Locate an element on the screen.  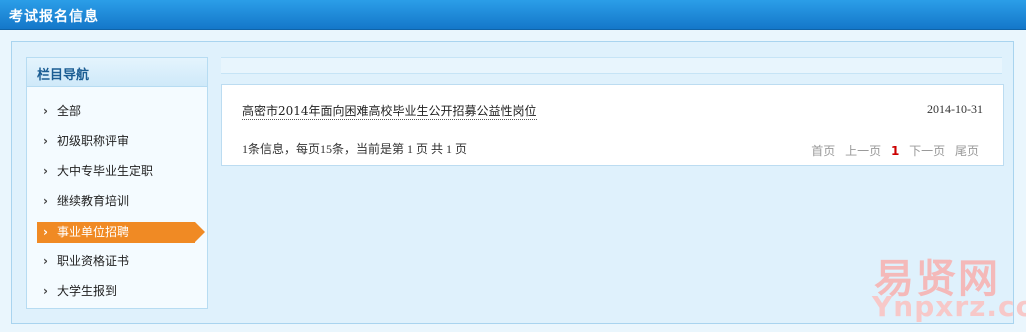
watermark-logo: 易贤网 Ynpxrz.com is located at coordinates (947, 289).